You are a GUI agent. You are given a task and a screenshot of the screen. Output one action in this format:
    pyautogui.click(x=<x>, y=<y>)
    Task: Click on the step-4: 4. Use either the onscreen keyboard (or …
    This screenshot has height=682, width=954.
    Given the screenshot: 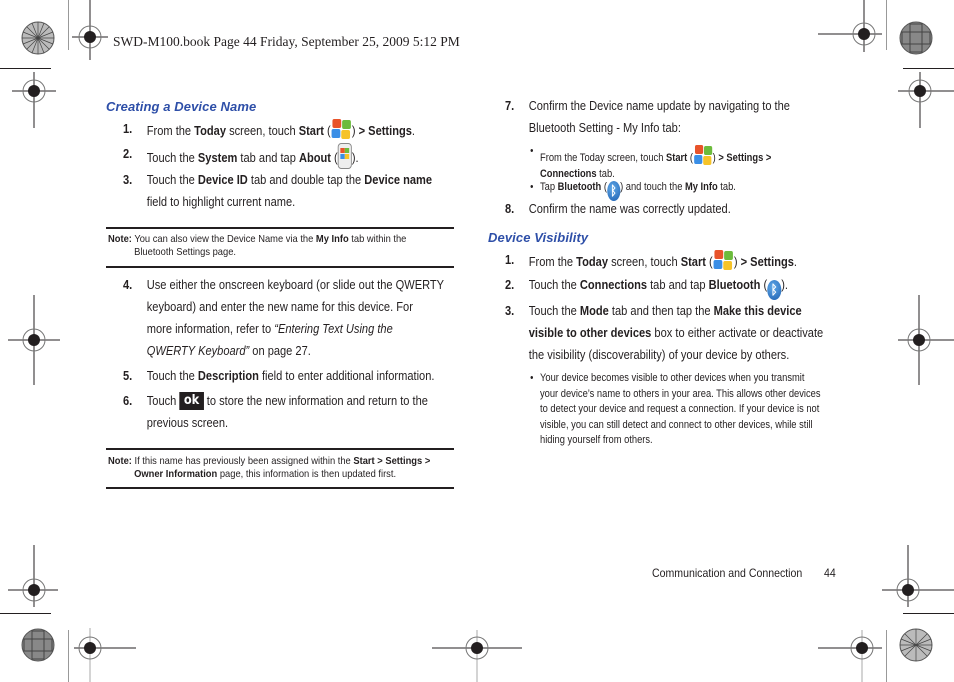 What is the action you would take?
    pyautogui.click(x=284, y=318)
    